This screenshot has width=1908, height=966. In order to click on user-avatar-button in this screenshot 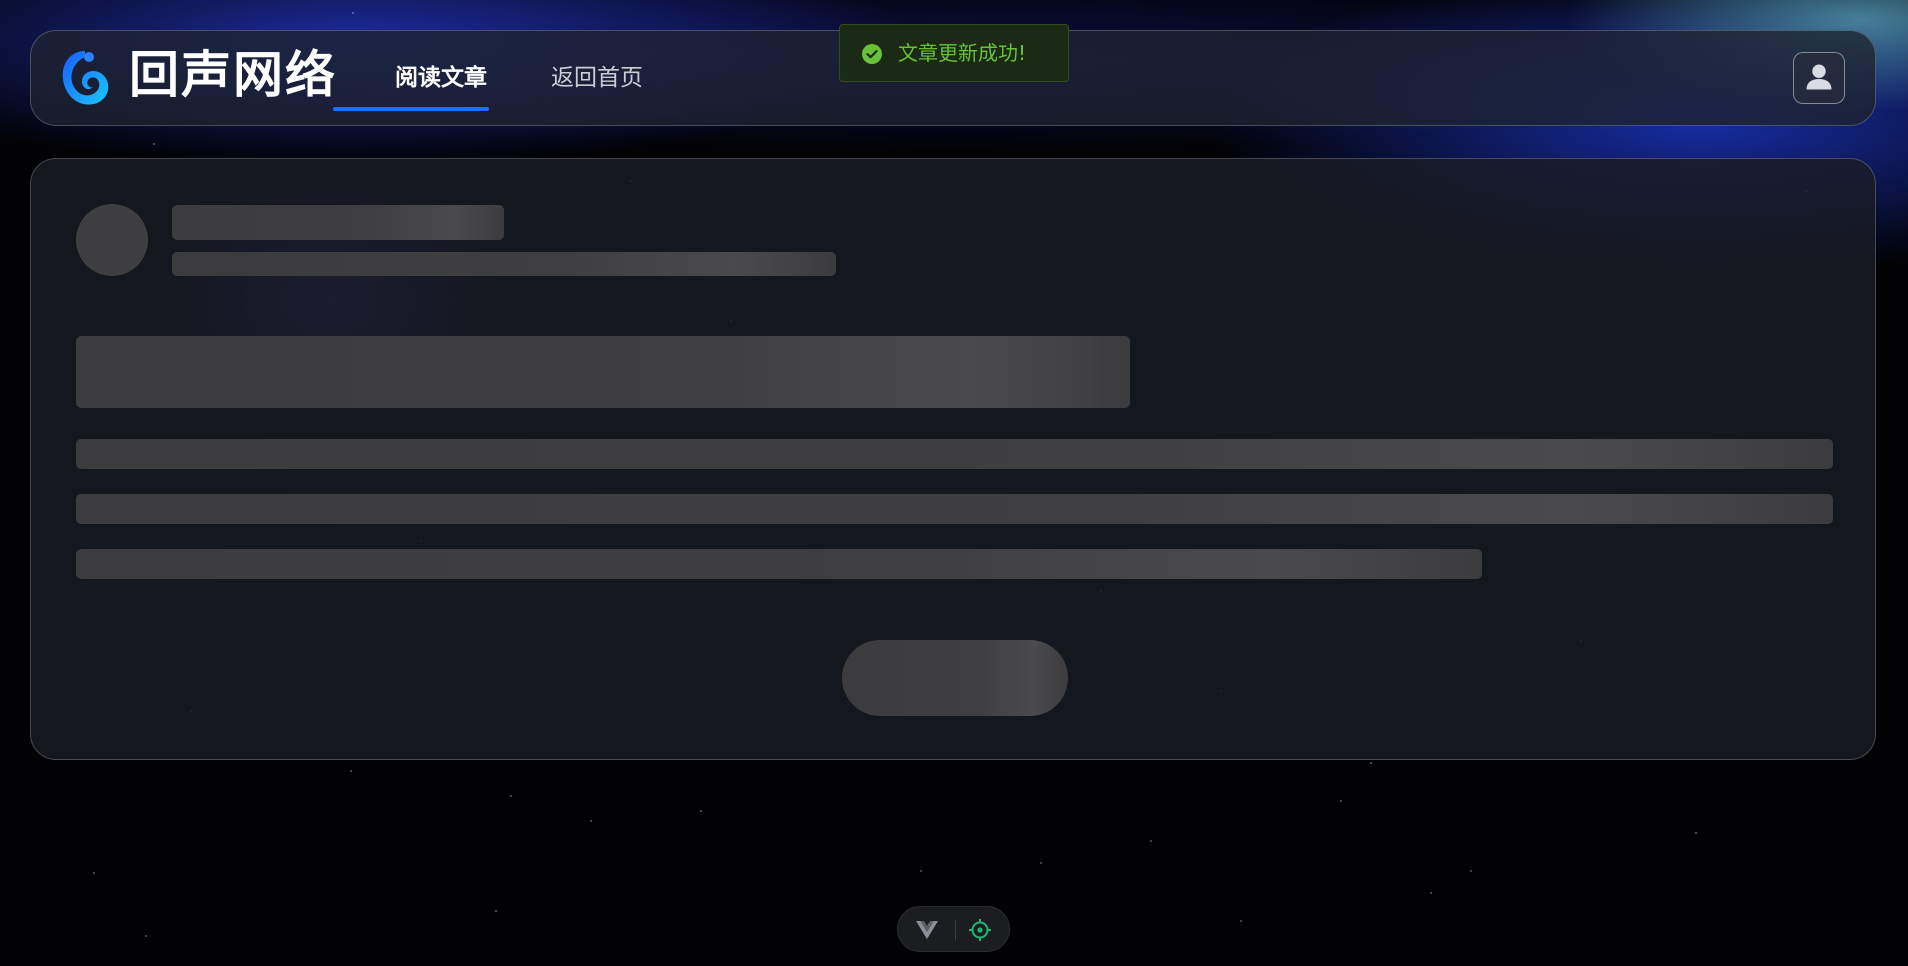, I will do `click(1819, 78)`.